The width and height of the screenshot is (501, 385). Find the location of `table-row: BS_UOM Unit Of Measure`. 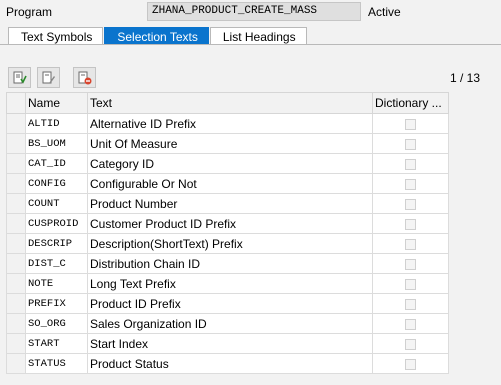

table-row: BS_UOM Unit Of Measure is located at coordinates (227, 143).